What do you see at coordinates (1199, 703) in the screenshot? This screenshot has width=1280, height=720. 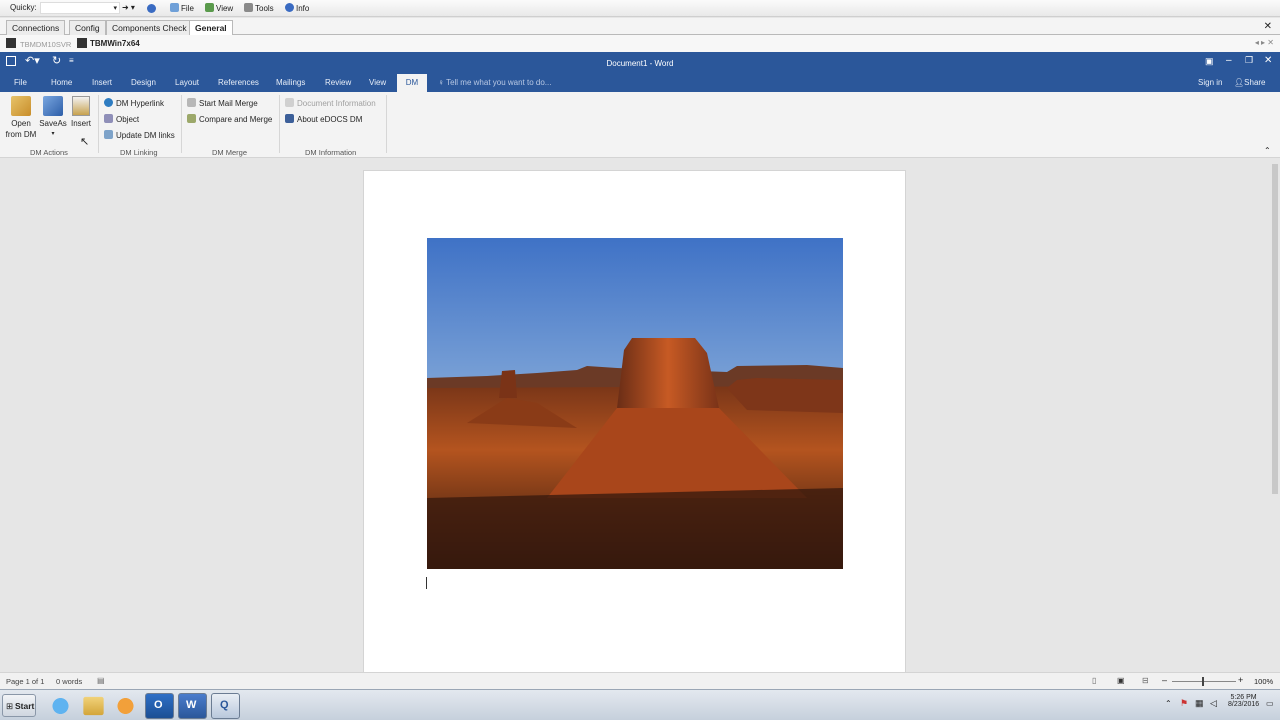 I see `network-icon: ▦` at bounding box center [1199, 703].